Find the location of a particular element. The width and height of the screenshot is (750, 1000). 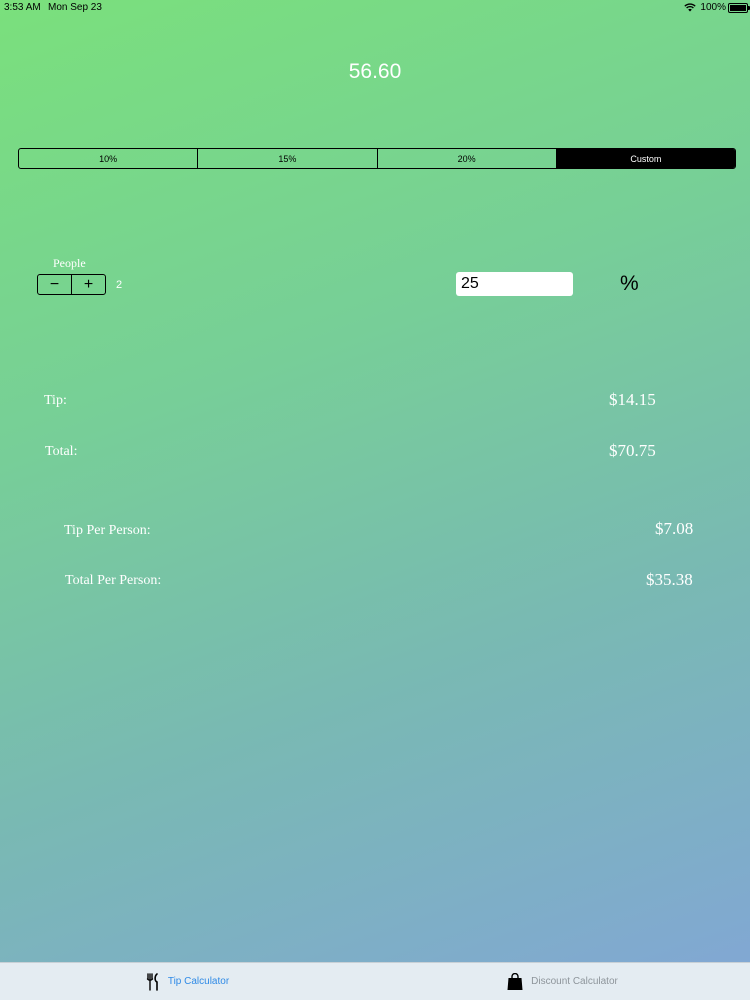

total-per-person-label: Total Per Person: is located at coordinates (113, 580).